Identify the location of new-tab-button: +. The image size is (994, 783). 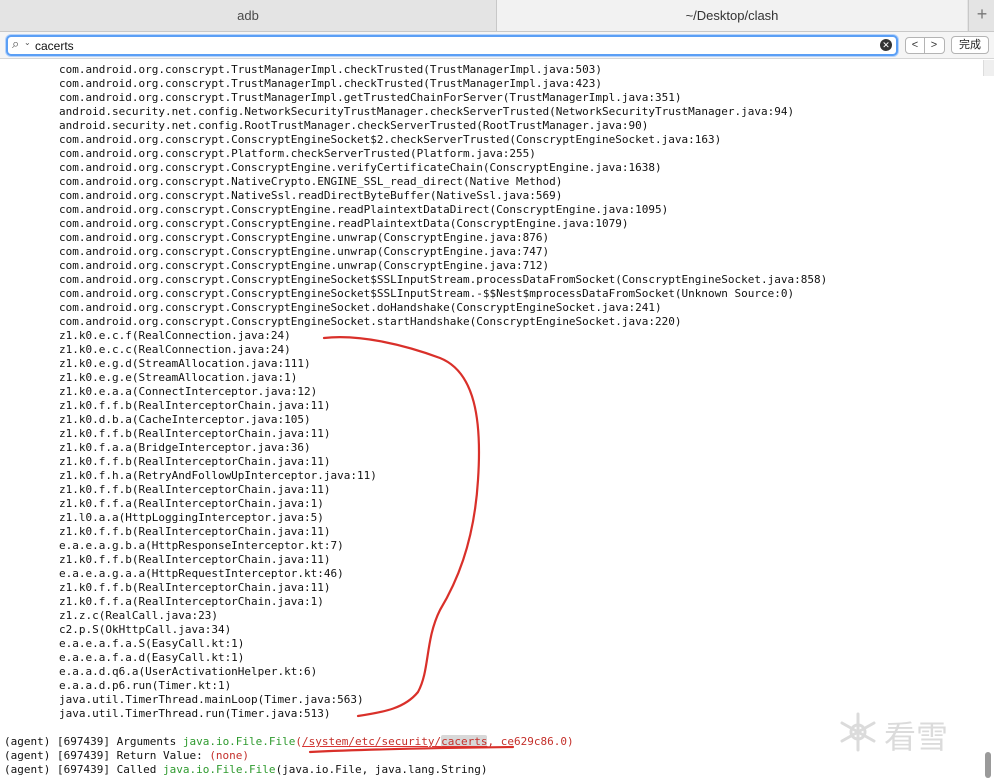
(981, 15).